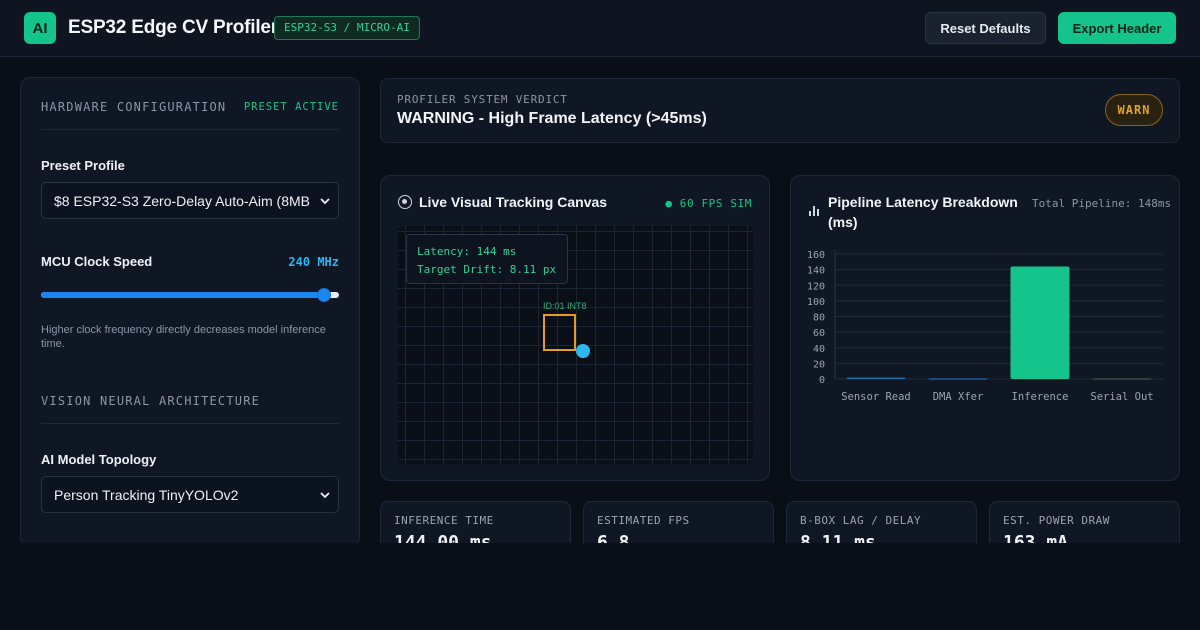 Image resolution: width=1200 pixels, height=630 pixels. I want to click on slider-fill, so click(183, 295).